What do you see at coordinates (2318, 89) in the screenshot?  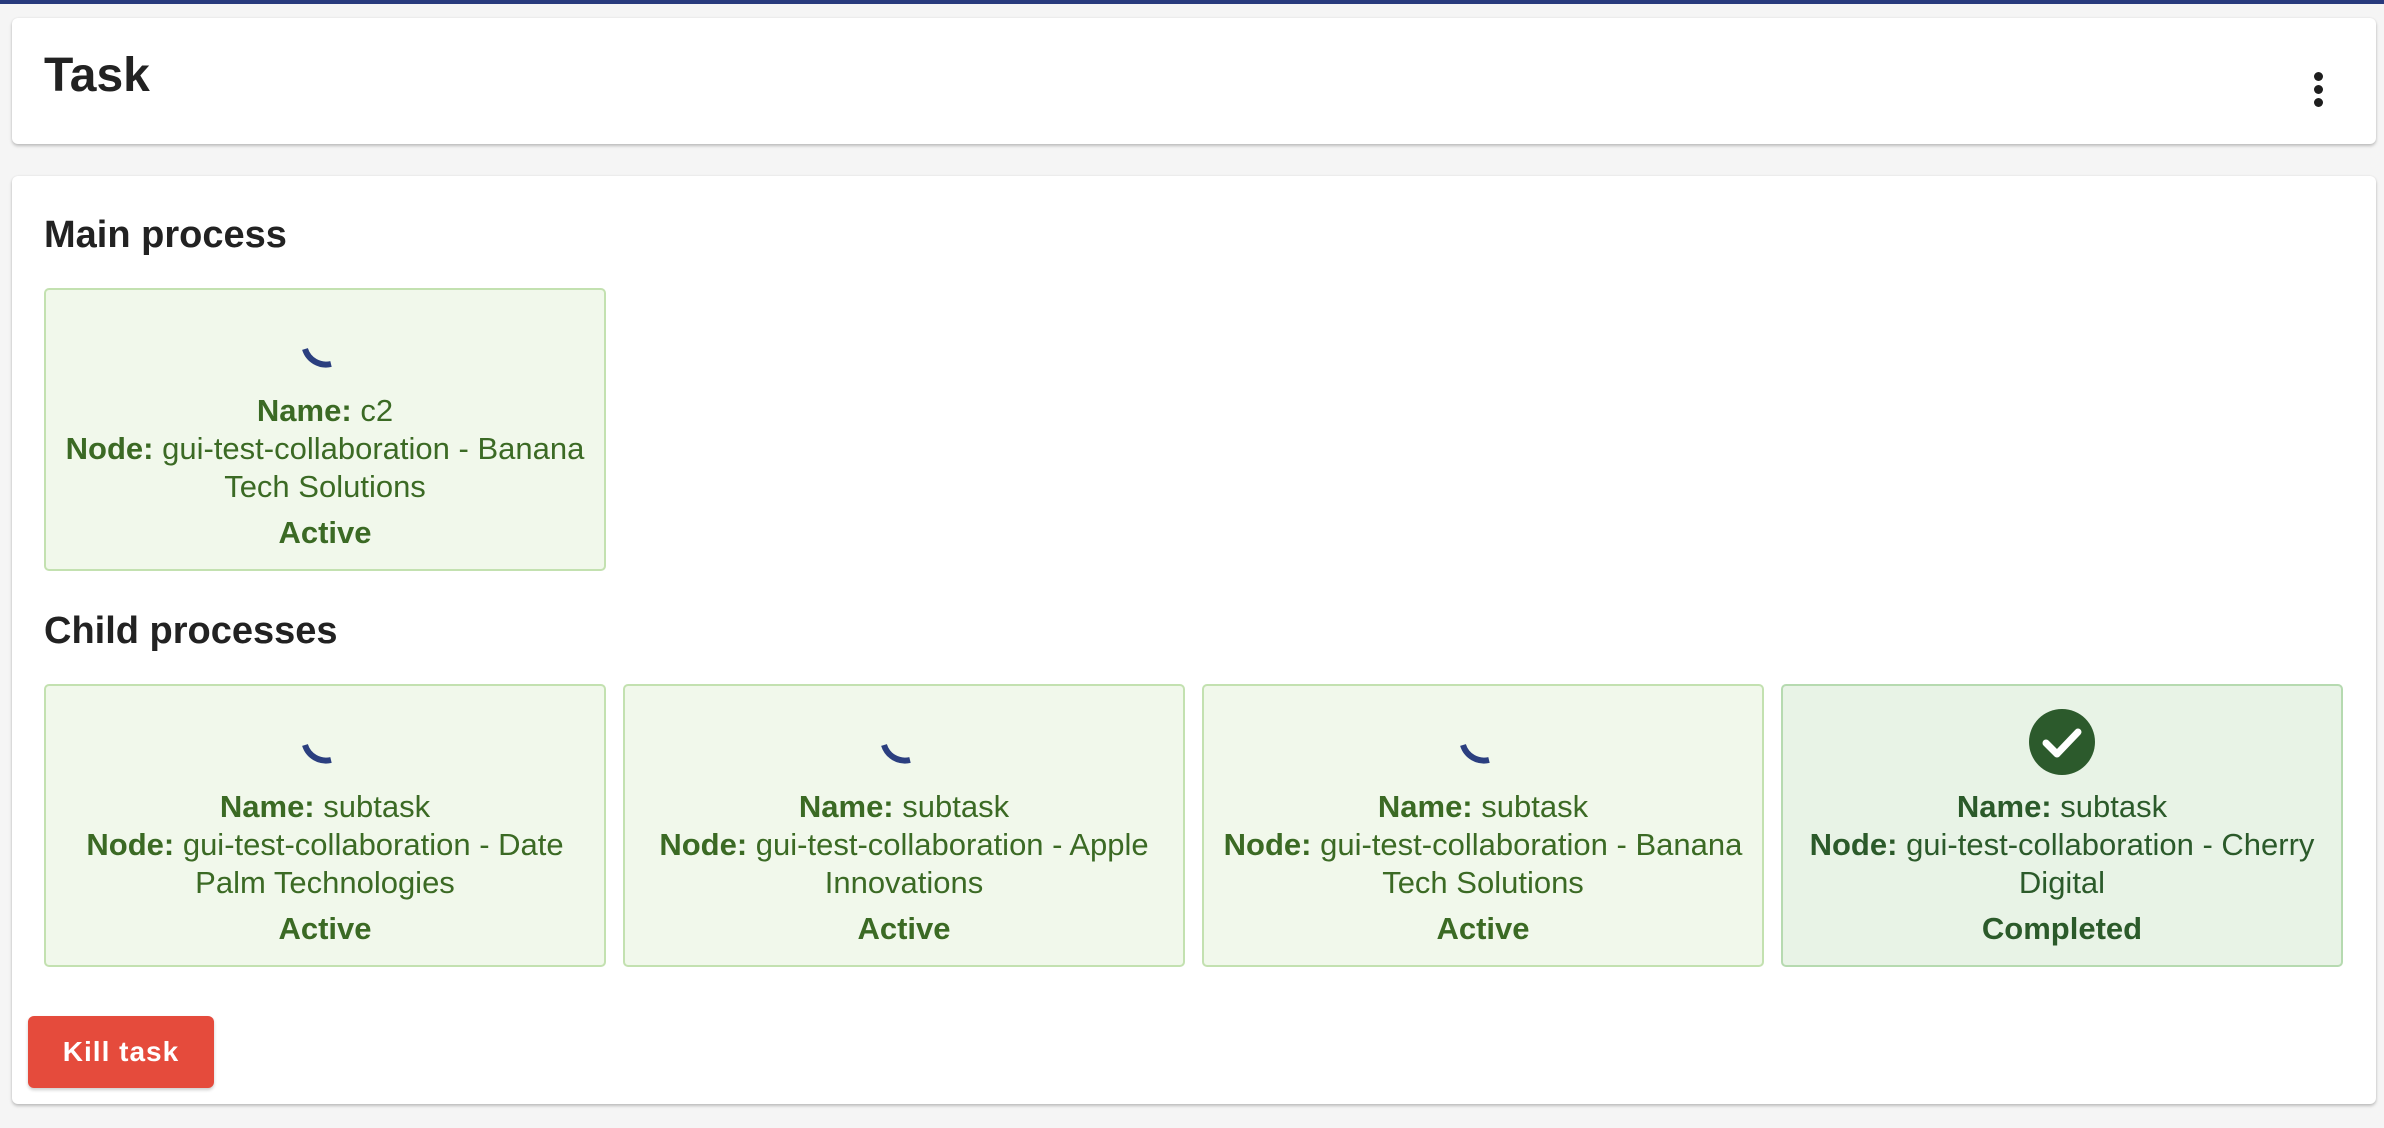 I see `more-vertical-icon` at bounding box center [2318, 89].